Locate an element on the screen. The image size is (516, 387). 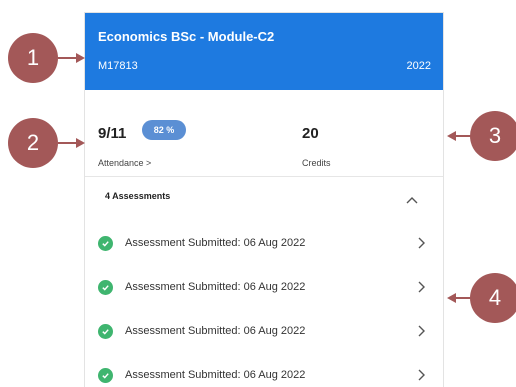
credits-value: 20 is located at coordinates (310, 133).